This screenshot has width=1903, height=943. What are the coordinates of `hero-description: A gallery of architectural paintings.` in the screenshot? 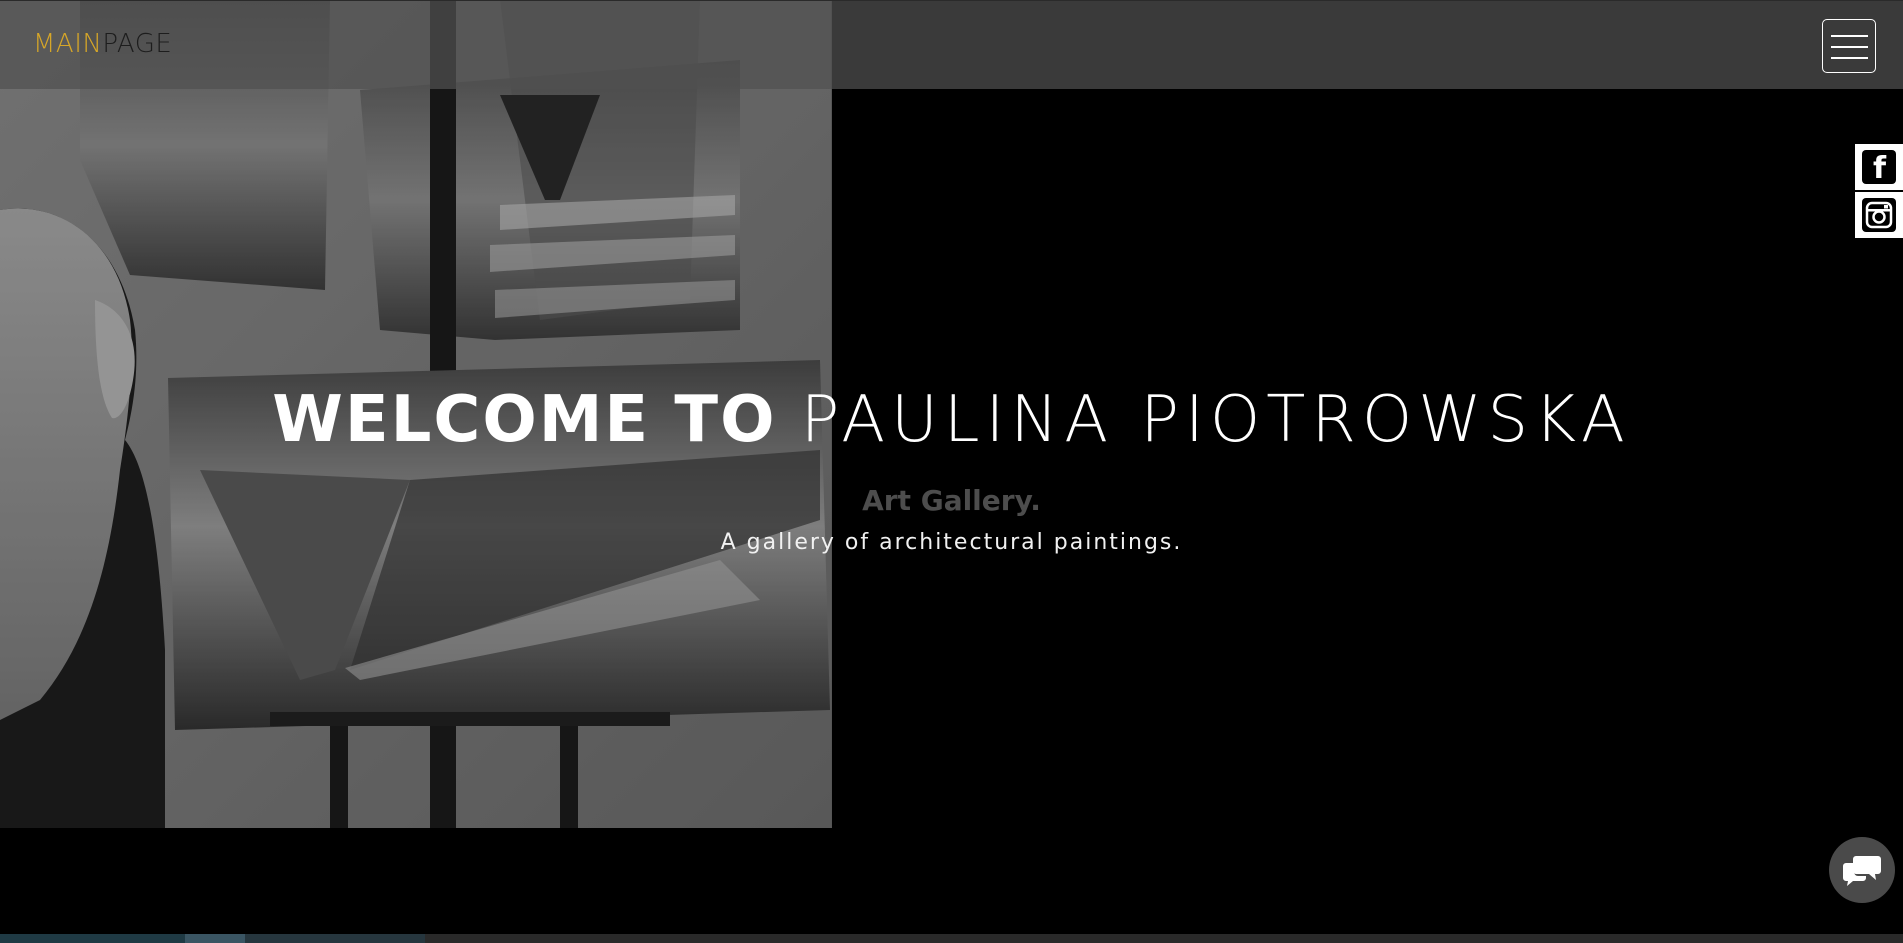 It's located at (951, 542).